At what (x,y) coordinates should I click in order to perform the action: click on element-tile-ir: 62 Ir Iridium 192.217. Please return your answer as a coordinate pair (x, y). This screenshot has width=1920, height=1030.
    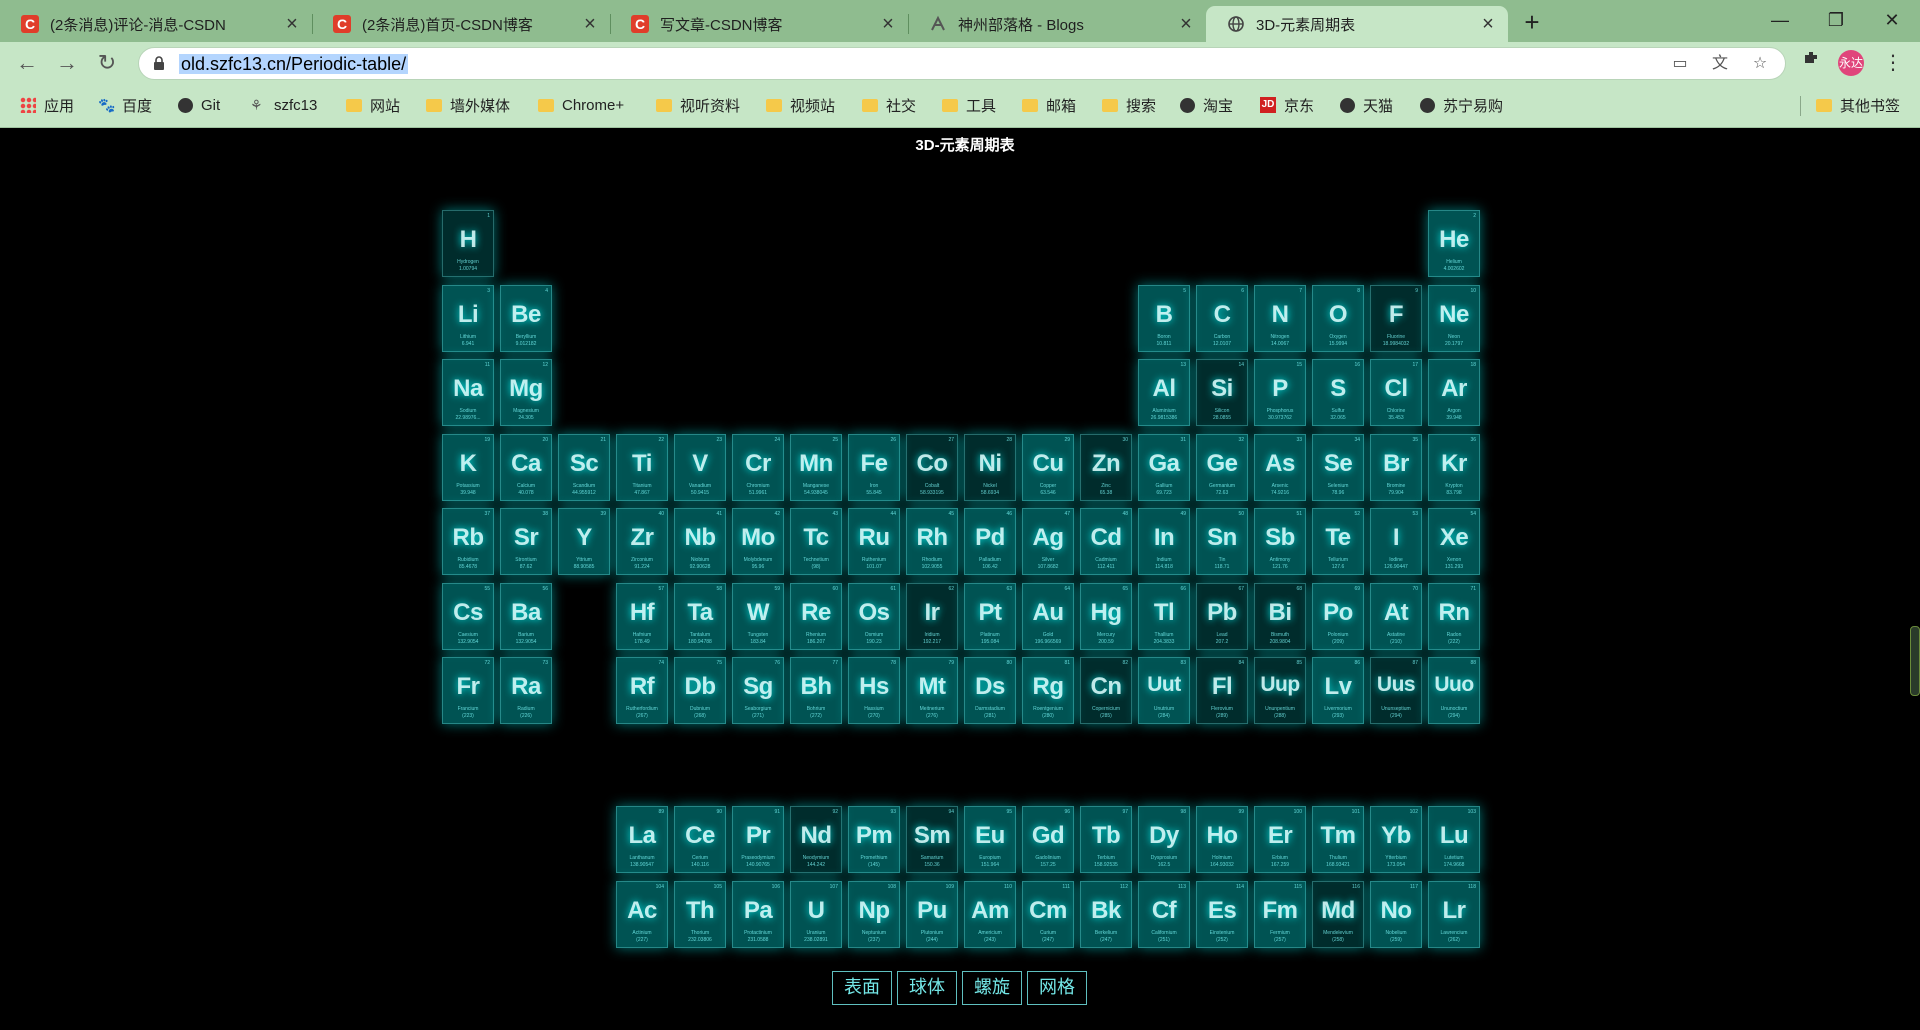
    Looking at the image, I should click on (932, 616).